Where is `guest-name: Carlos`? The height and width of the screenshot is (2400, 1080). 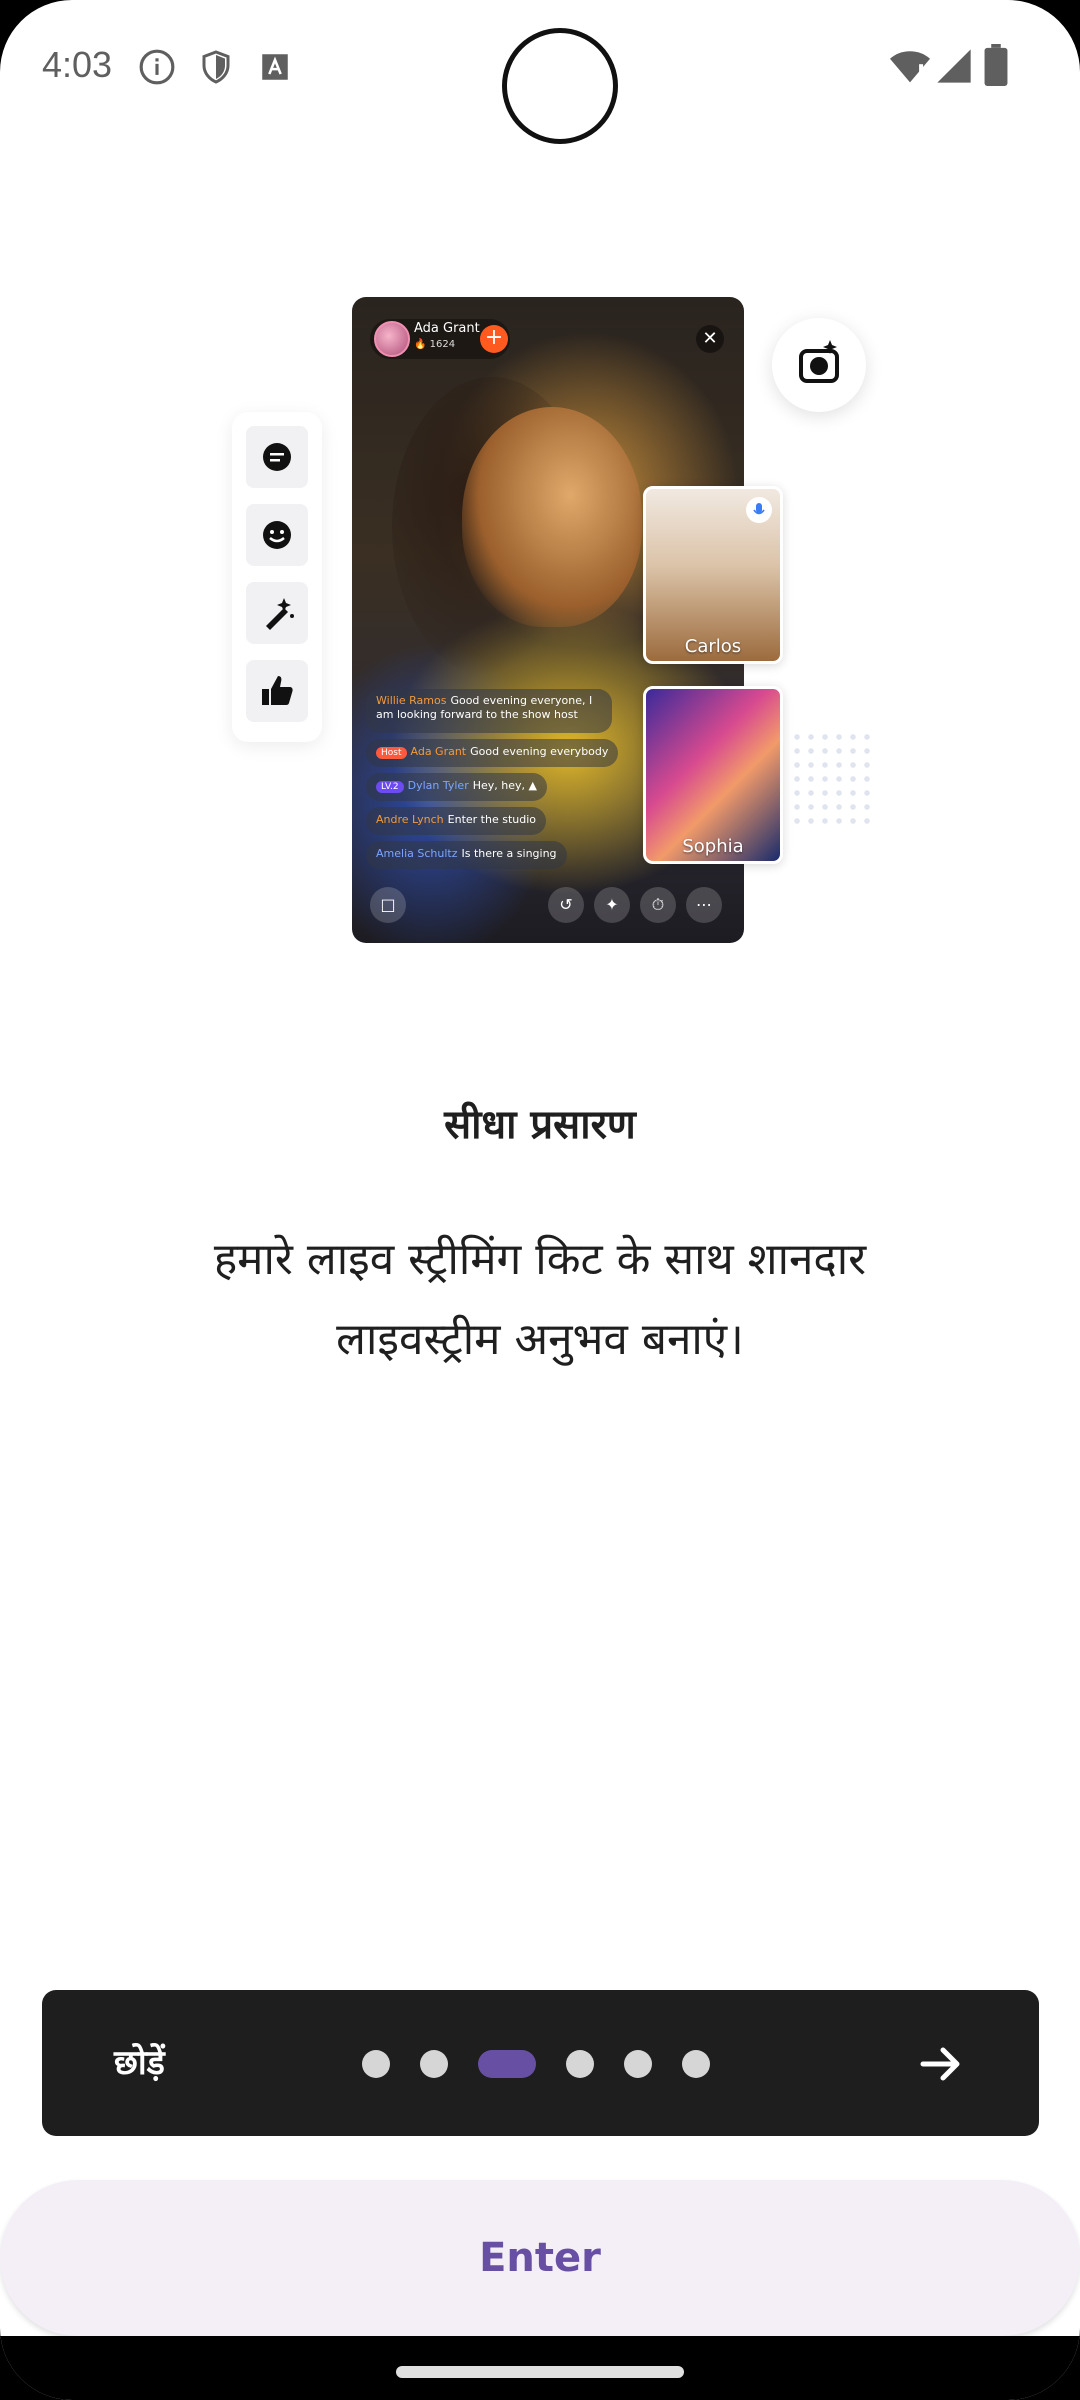
guest-name: Carlos is located at coordinates (713, 646).